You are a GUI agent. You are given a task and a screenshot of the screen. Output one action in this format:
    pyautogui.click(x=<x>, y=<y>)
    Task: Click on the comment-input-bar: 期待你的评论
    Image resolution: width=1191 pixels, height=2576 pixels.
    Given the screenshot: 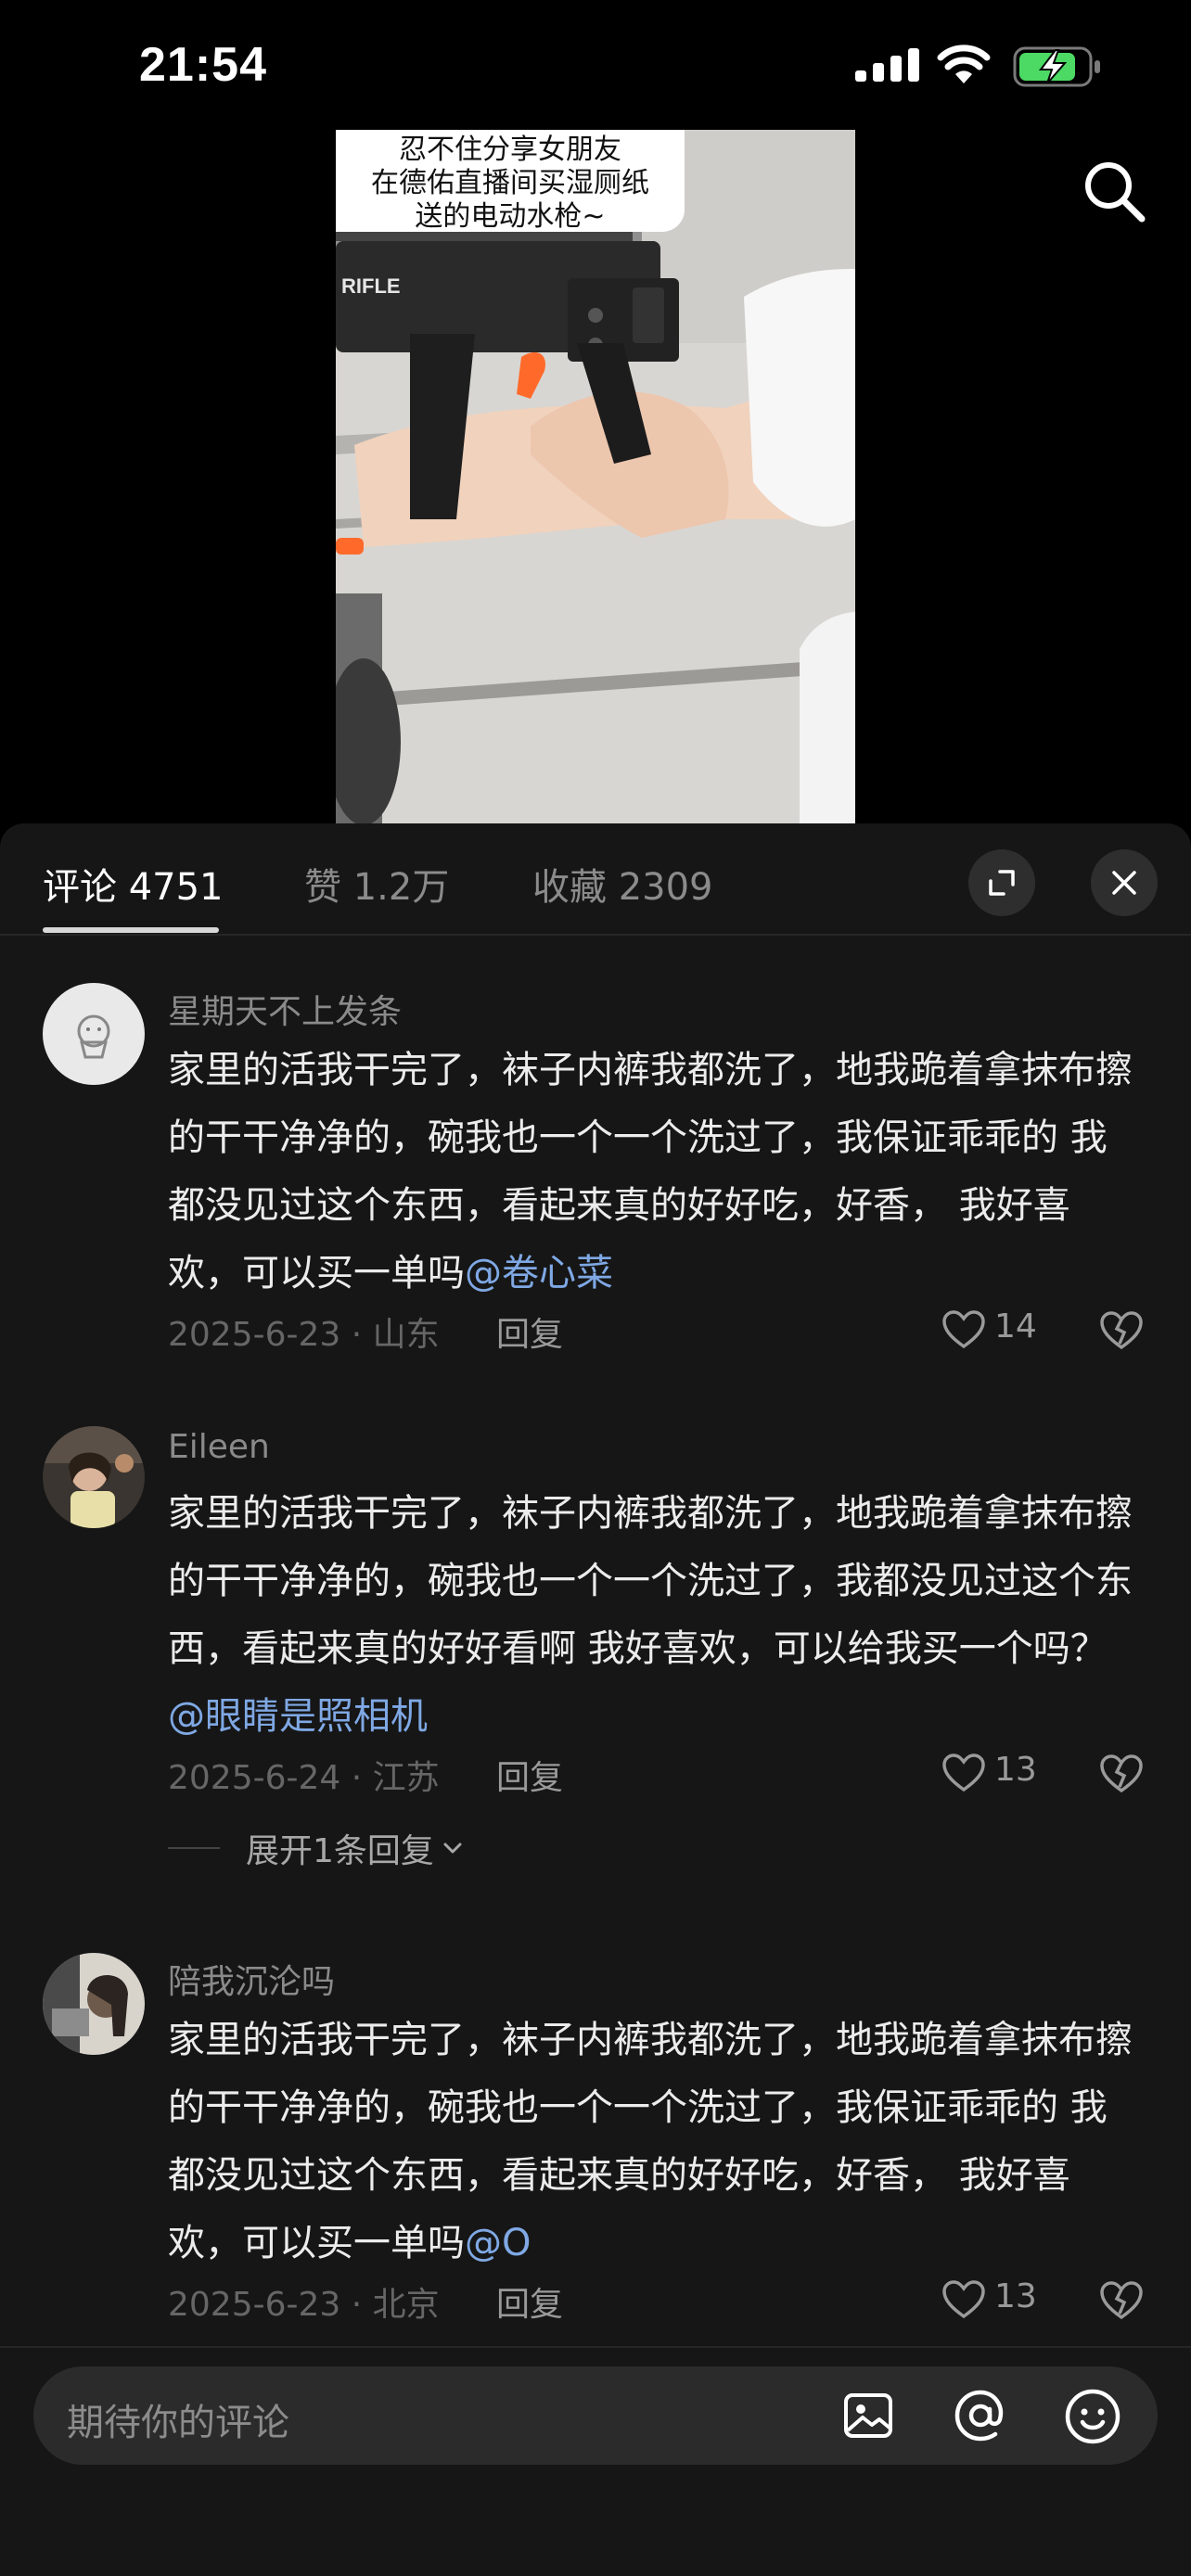 What is the action you would take?
    pyautogui.click(x=595, y=2461)
    